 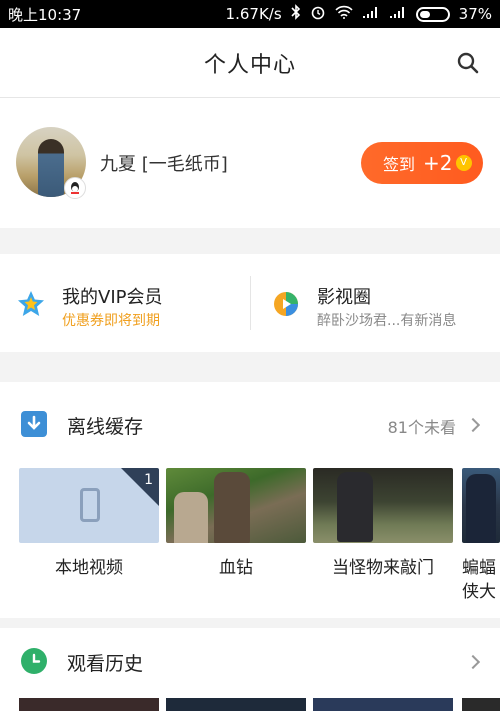 I want to click on movie-caption-batman-v-superman: 蝙蝠侠大战超人：正义, so click(x=479, y=580).